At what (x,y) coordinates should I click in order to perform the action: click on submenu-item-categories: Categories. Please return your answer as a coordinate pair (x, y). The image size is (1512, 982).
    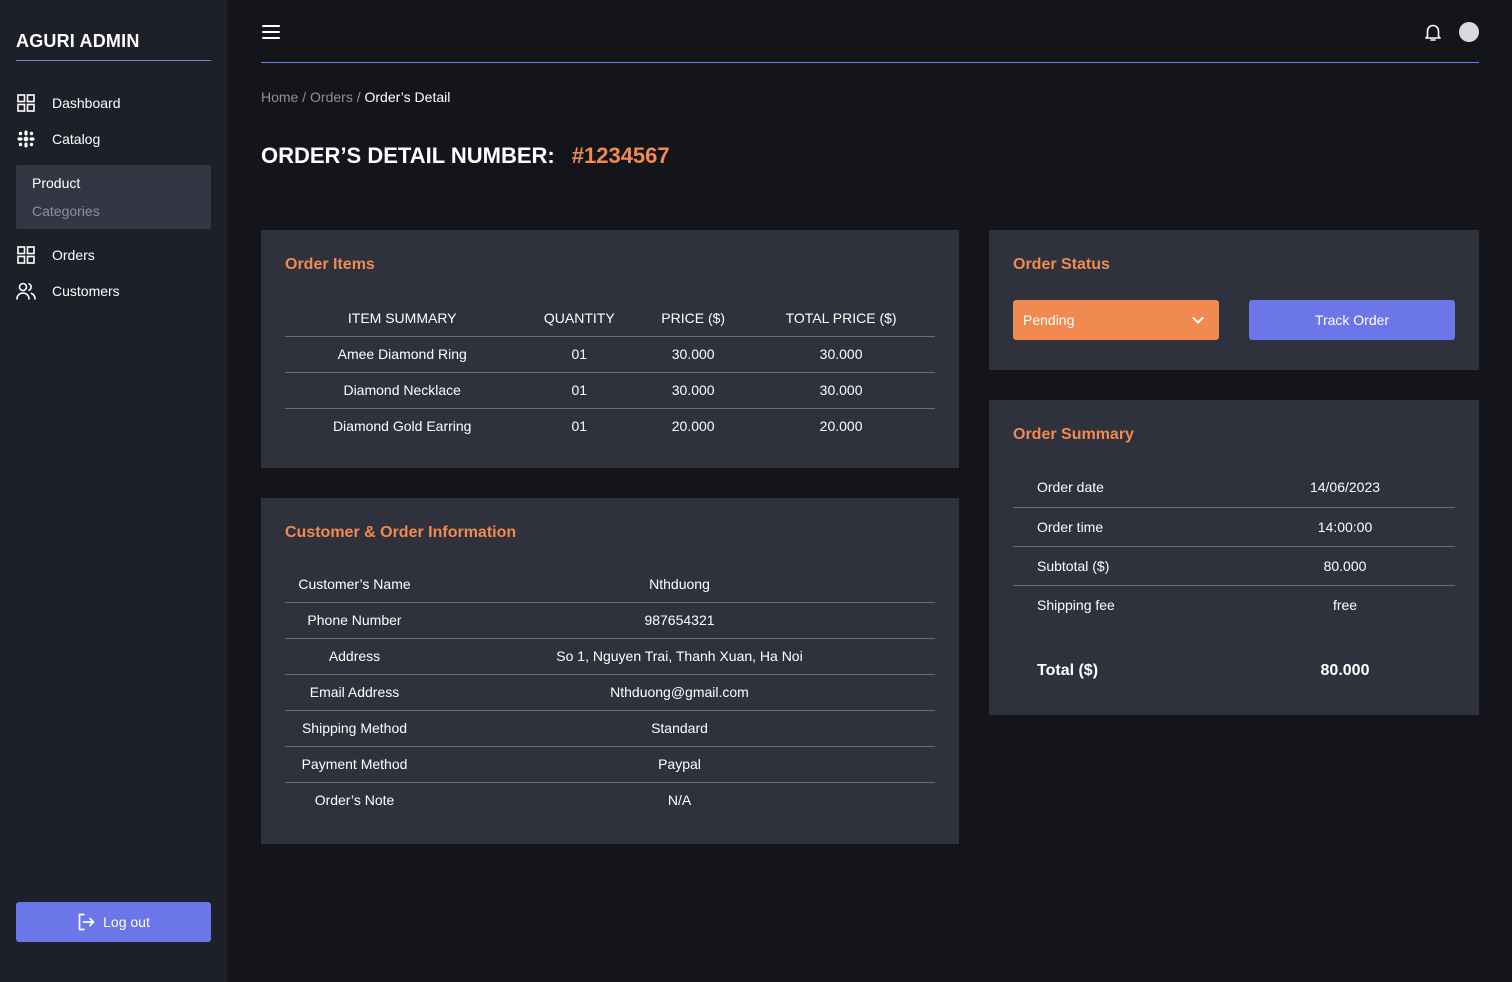
    Looking at the image, I should click on (66, 211).